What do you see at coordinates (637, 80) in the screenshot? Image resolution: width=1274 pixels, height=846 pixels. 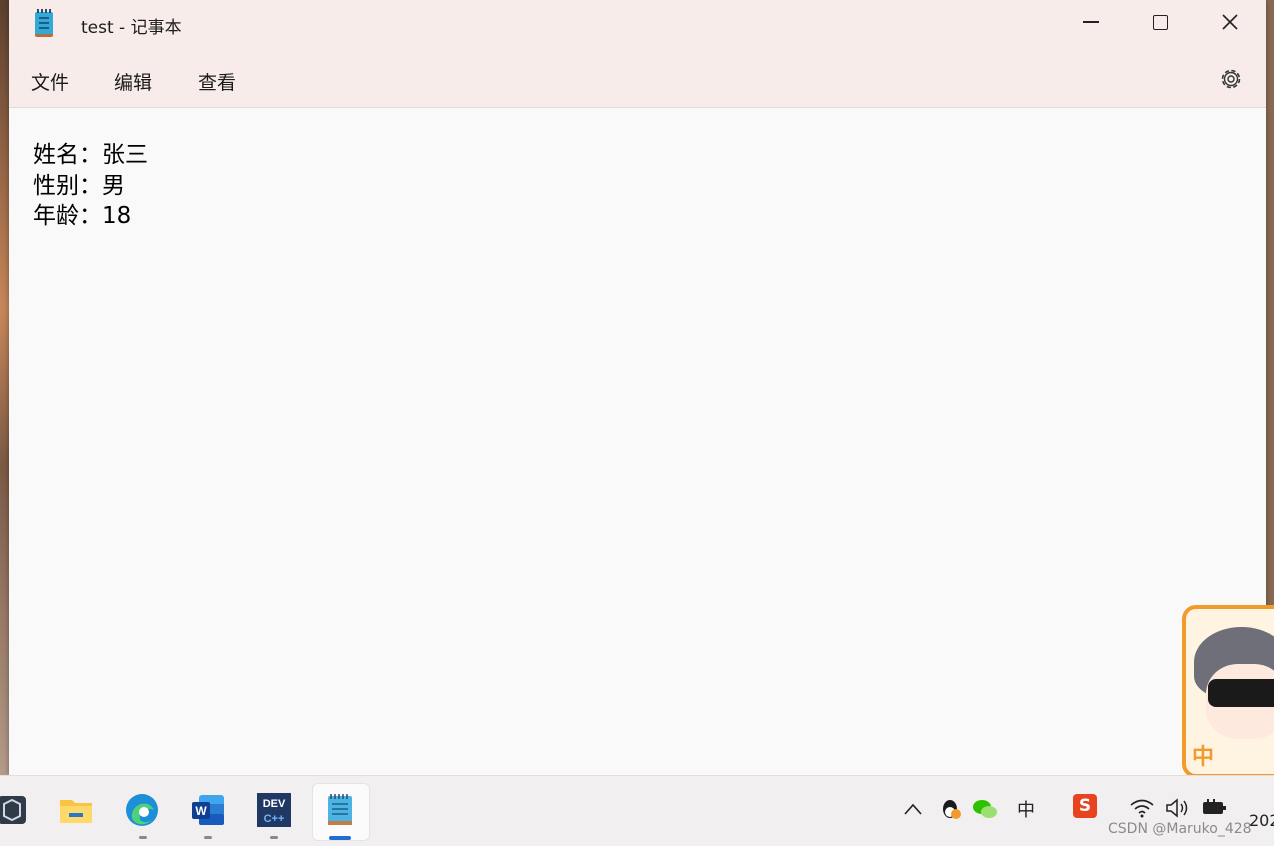 I see `menu-bar: 文件 编辑 查看` at bounding box center [637, 80].